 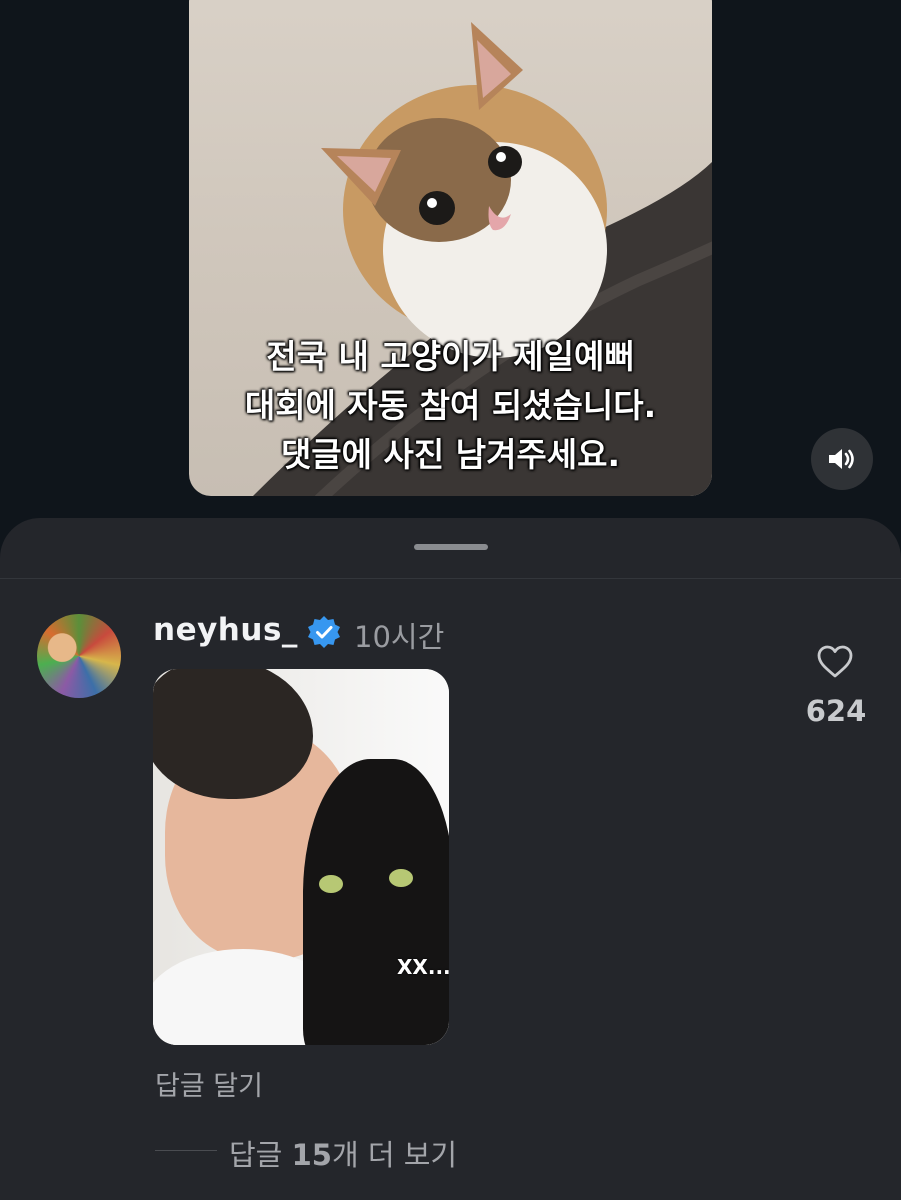 I want to click on heart-outline-icon, so click(x=835, y=662).